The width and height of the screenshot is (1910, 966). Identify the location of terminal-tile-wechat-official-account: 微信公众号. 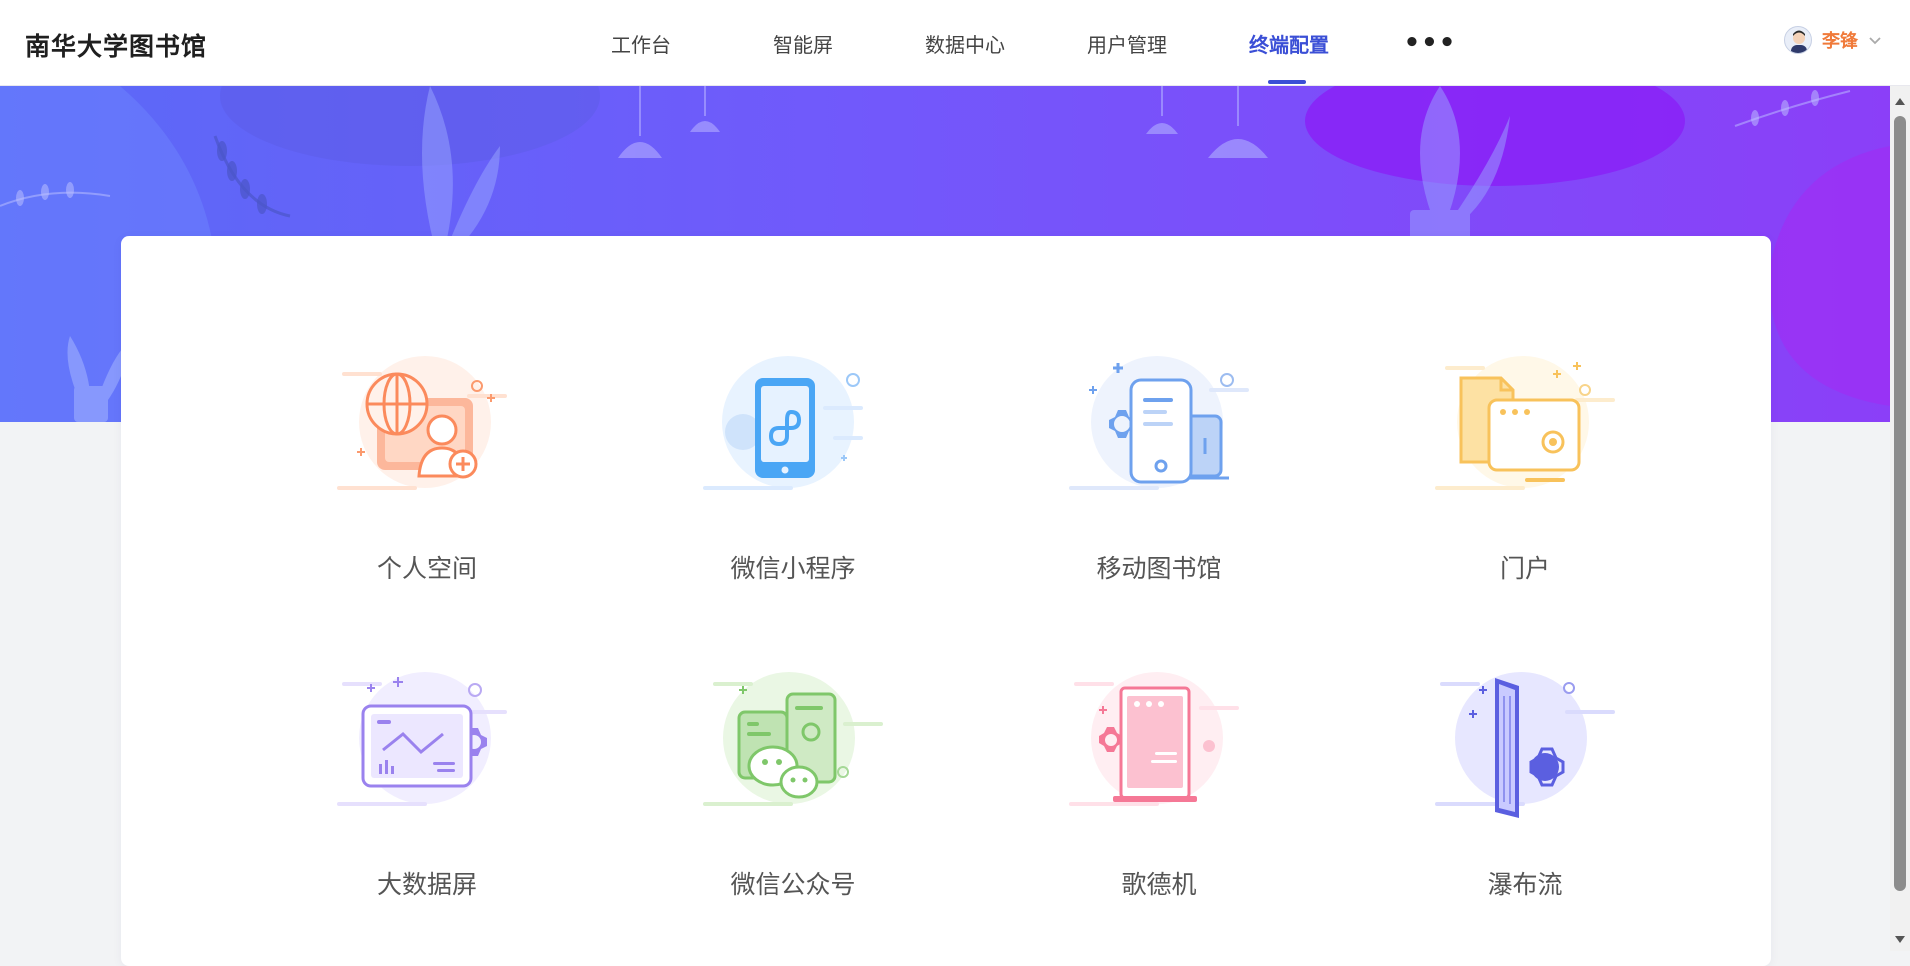
(793, 796).